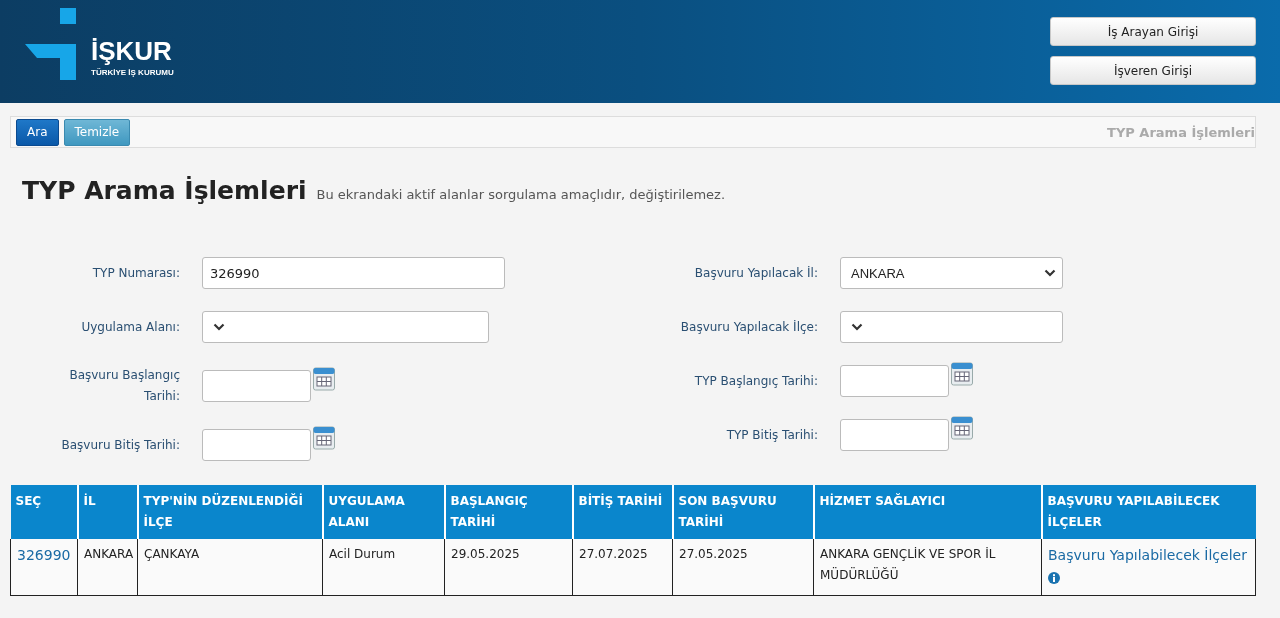  What do you see at coordinates (132, 51) in the screenshot?
I see `logo-name: İŞKUR` at bounding box center [132, 51].